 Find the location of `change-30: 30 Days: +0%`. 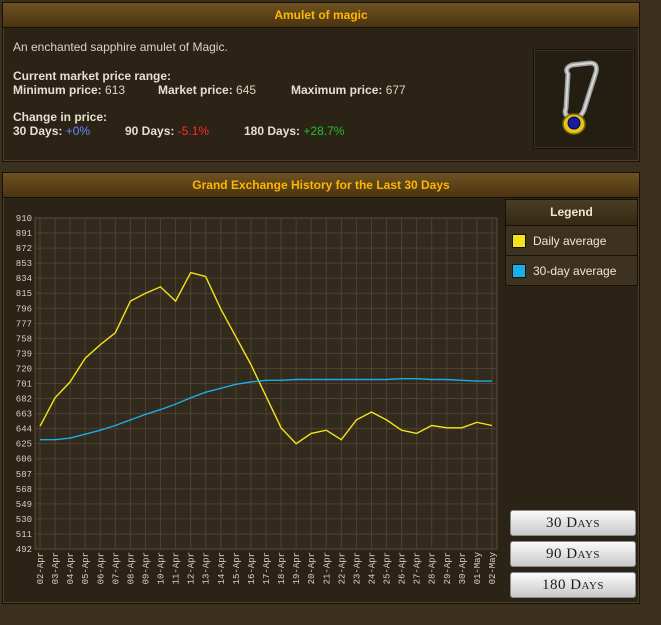

change-30: 30 Days: +0% is located at coordinates (51, 131).